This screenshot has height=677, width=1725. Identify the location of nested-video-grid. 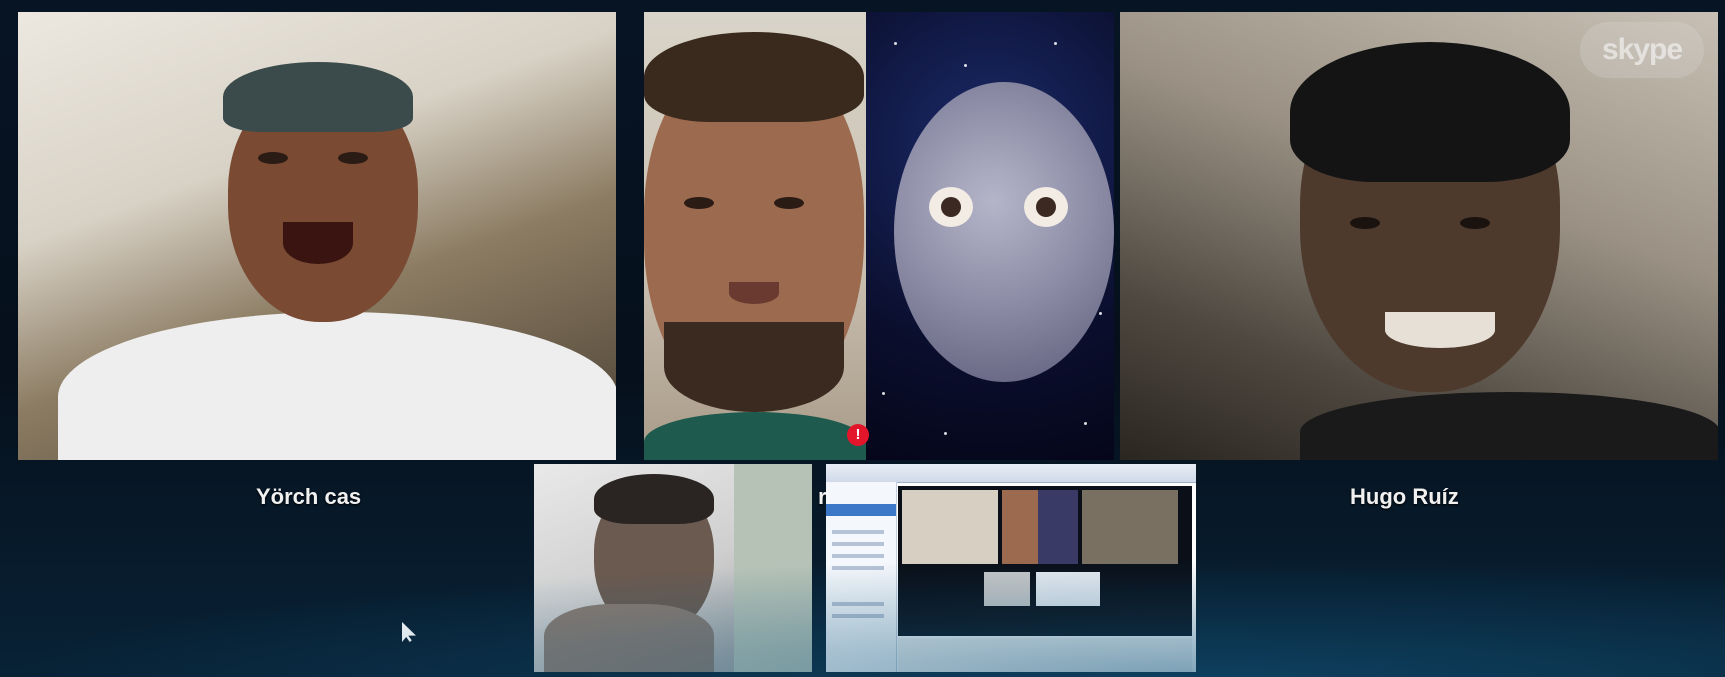
(1045, 561).